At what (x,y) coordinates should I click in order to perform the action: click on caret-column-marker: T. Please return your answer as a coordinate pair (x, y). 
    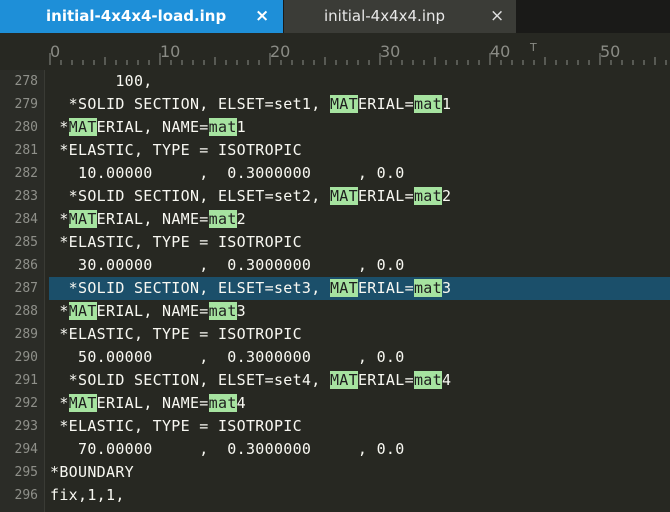
    Looking at the image, I should click on (533, 47).